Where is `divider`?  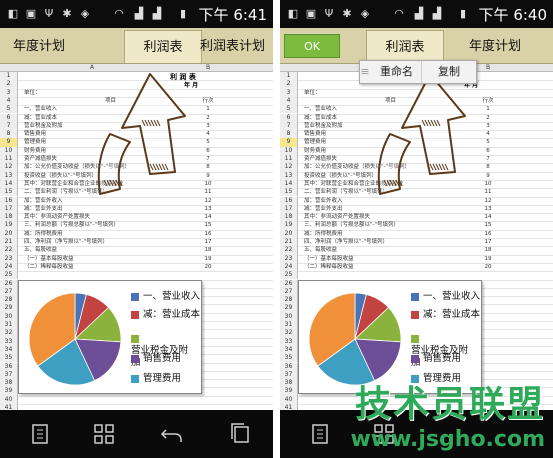
divider is located at coordinates (276, 229).